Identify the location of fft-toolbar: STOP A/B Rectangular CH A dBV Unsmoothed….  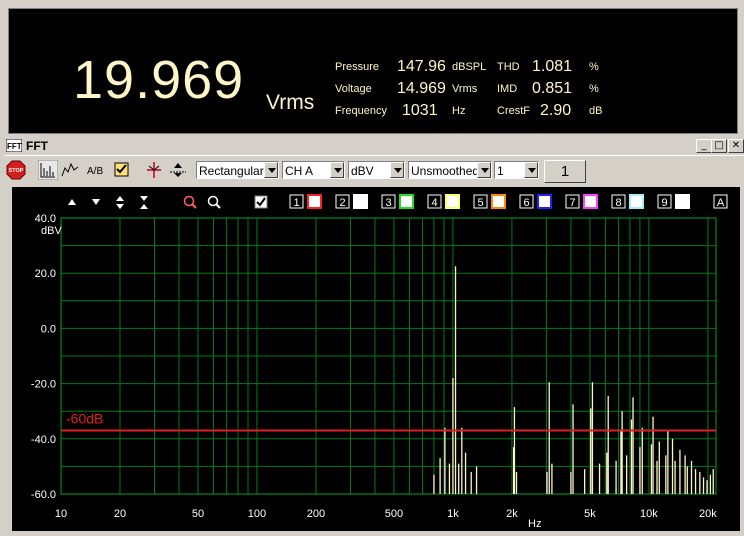
(374, 170).